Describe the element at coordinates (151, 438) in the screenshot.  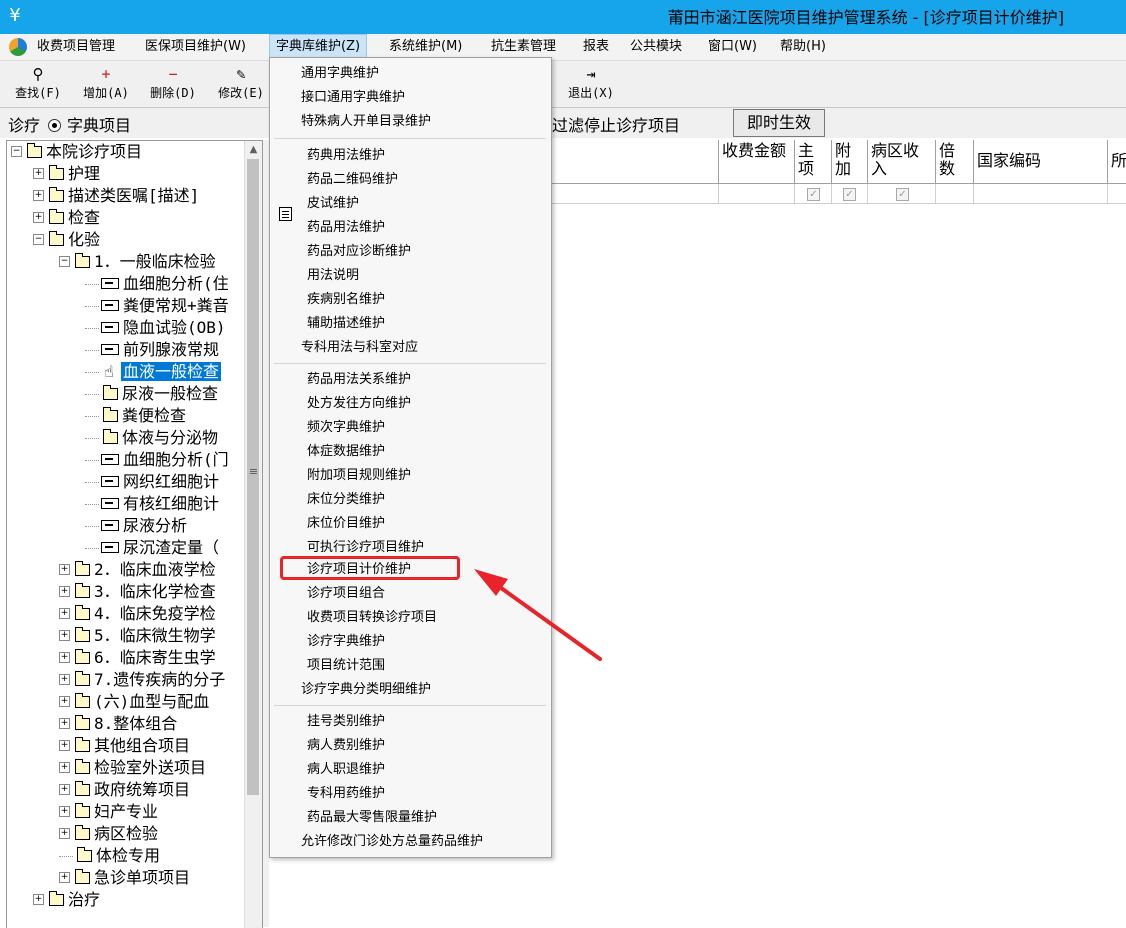
I see `tree-node: 体液与分泌物` at that location.